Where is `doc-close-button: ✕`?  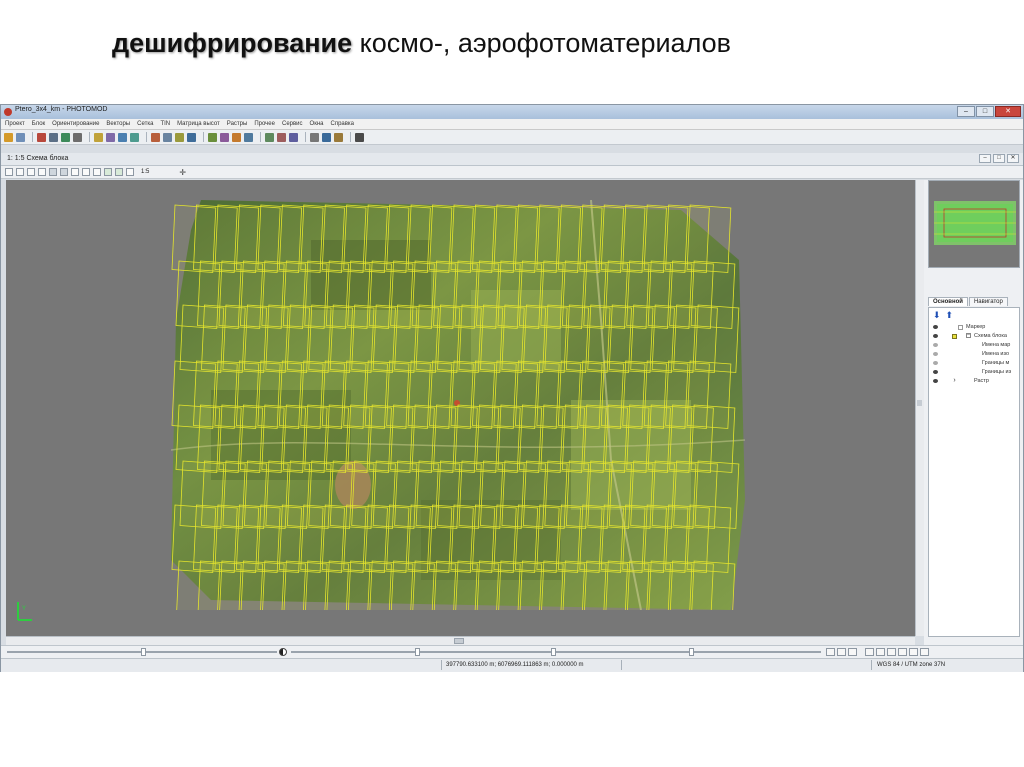 doc-close-button: ✕ is located at coordinates (1013, 158).